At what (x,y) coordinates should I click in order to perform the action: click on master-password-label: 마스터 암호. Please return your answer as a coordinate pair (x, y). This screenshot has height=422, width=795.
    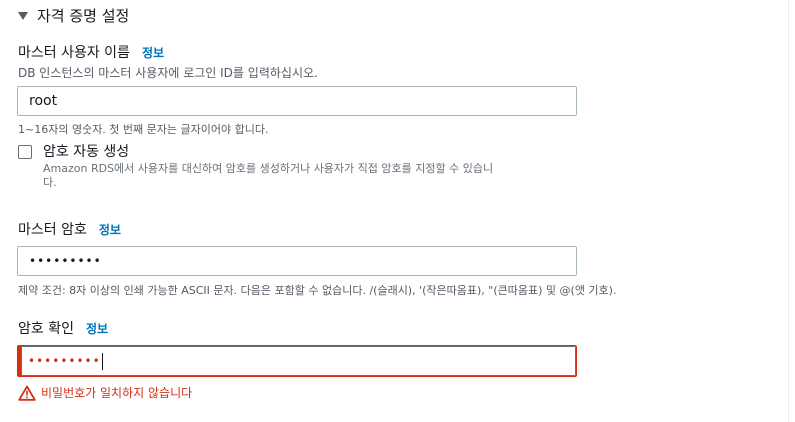
    Looking at the image, I should click on (52, 230).